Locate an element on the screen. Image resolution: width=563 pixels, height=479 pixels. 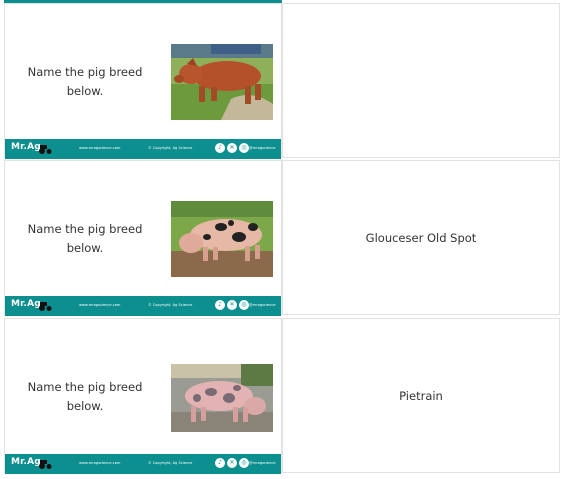
pietrain-pig-photo is located at coordinates (222, 402).